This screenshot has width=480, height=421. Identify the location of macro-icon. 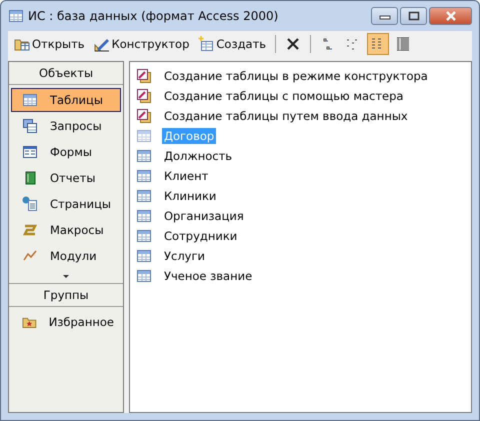
(30, 230).